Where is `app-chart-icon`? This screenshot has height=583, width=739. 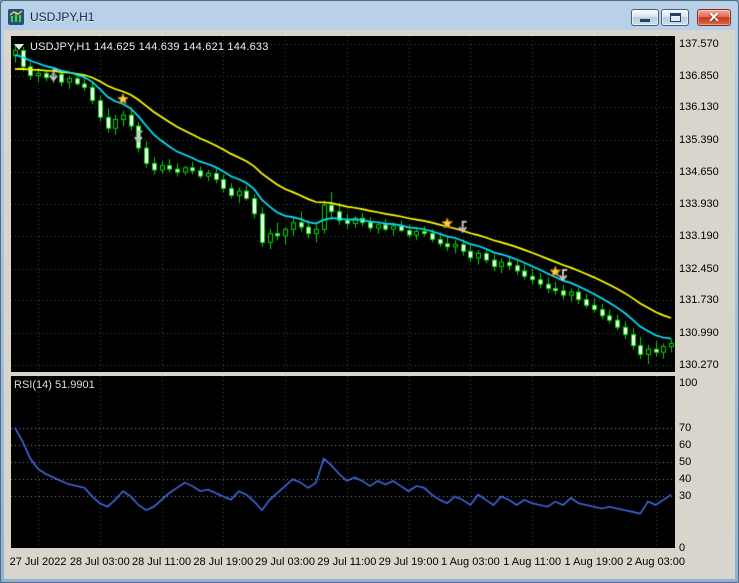 app-chart-icon is located at coordinates (16, 17).